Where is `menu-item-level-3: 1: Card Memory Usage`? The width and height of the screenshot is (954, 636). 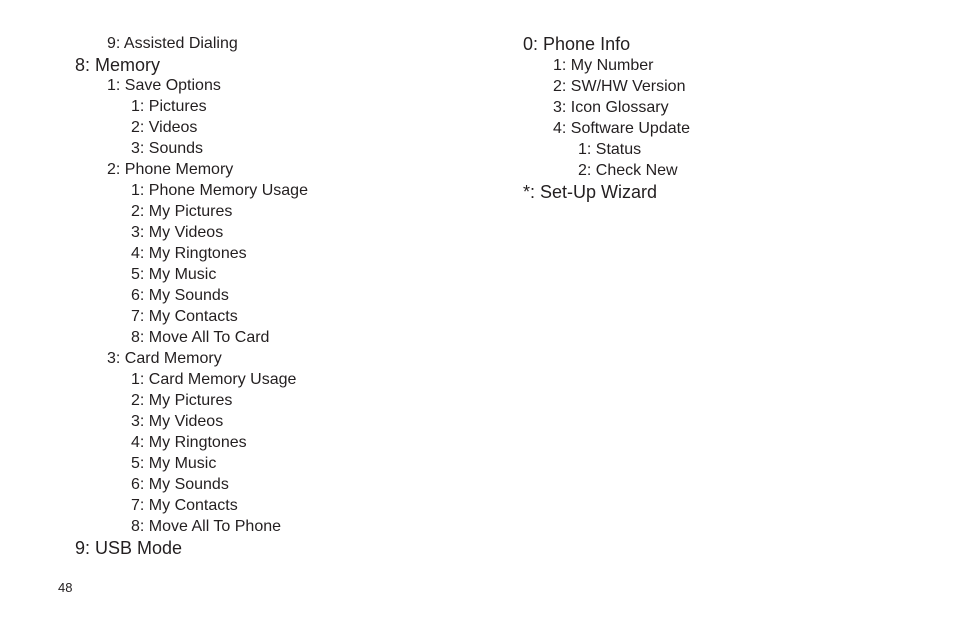
menu-item-level-3: 1: Card Memory Usage is located at coordinates (214, 379).